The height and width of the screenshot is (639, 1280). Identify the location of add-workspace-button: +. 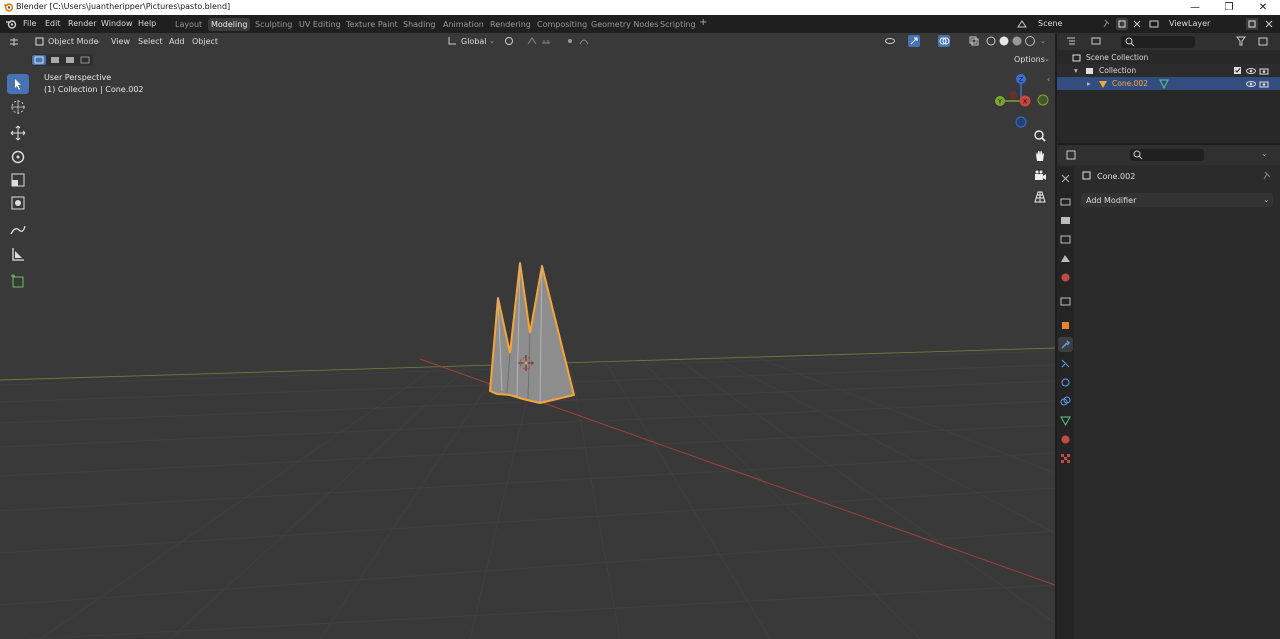
(703, 22).